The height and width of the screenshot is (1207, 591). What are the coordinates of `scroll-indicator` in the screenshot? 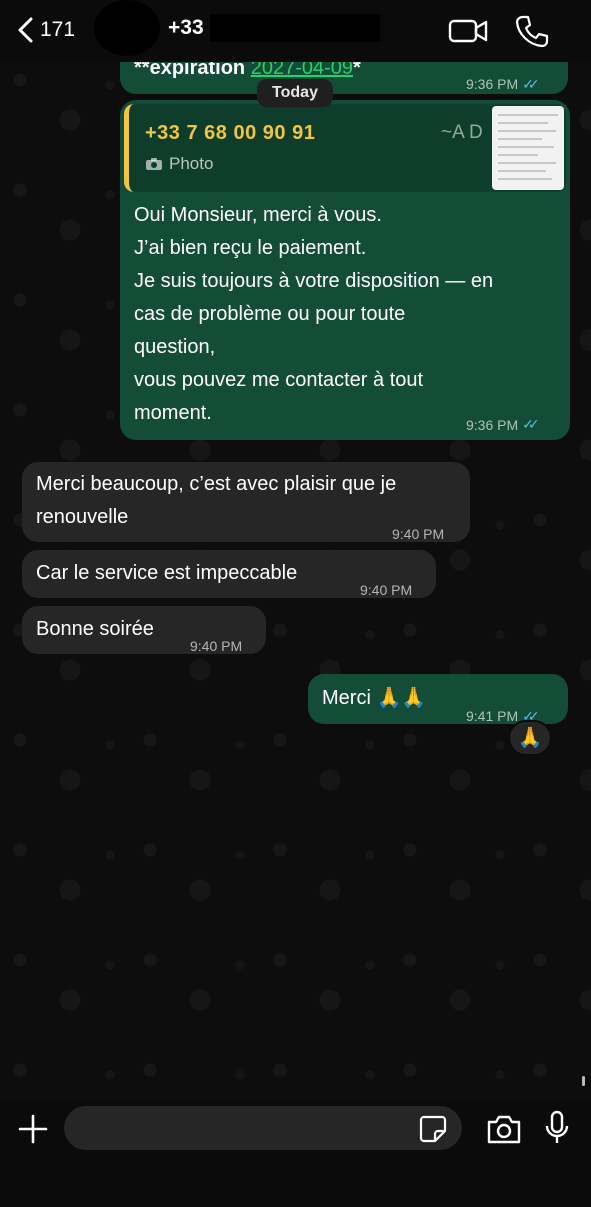 It's located at (583, 1081).